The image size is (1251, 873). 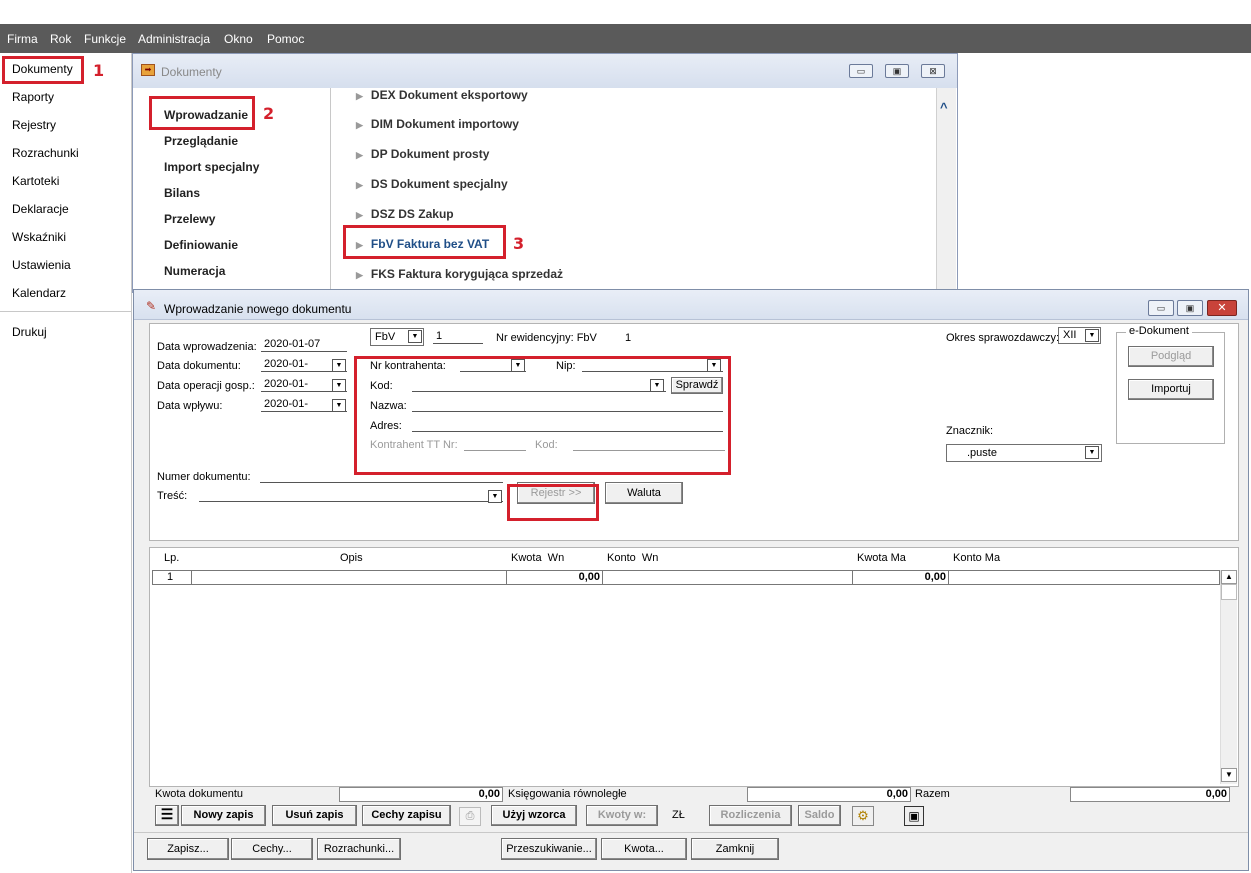 I want to click on nav-item-przegladanie: Przeglądanie, so click(x=201, y=141).